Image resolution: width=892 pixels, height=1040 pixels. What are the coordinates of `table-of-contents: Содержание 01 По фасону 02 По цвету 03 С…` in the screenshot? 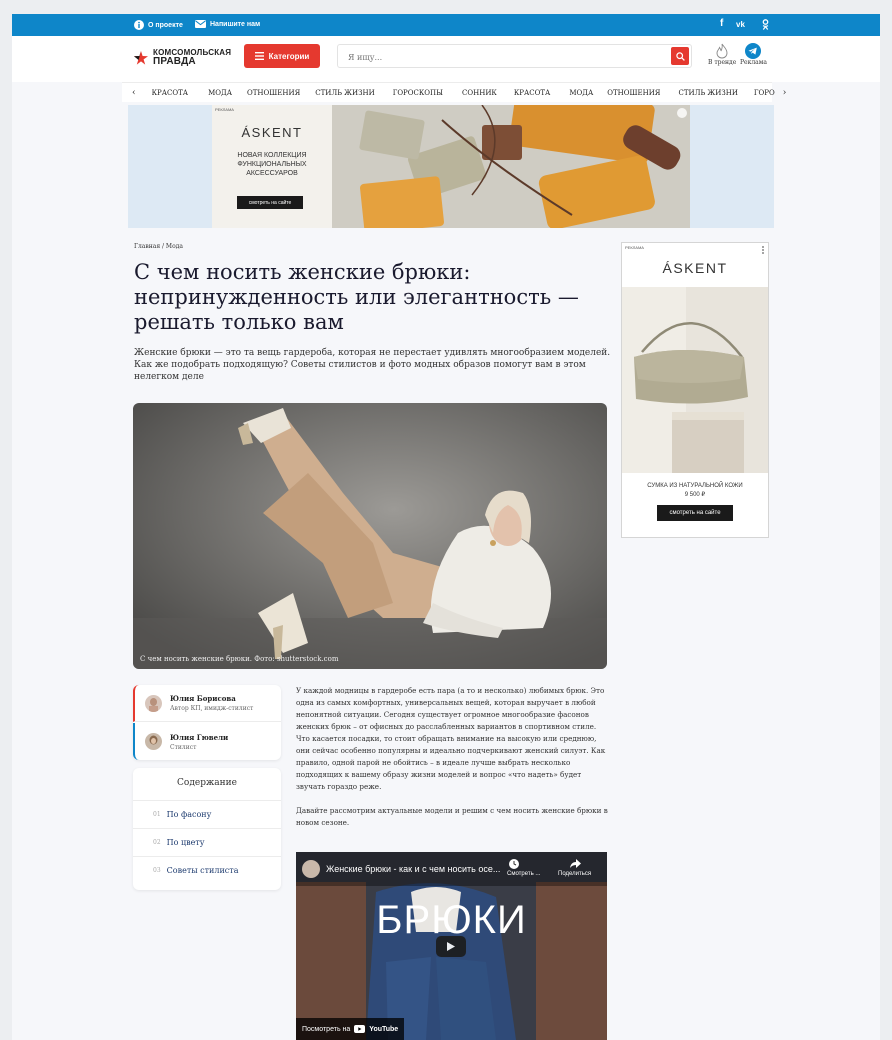 It's located at (207, 829).